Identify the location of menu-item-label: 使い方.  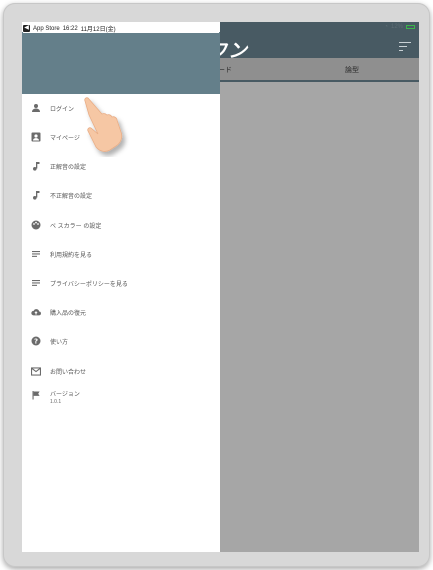
(59, 342).